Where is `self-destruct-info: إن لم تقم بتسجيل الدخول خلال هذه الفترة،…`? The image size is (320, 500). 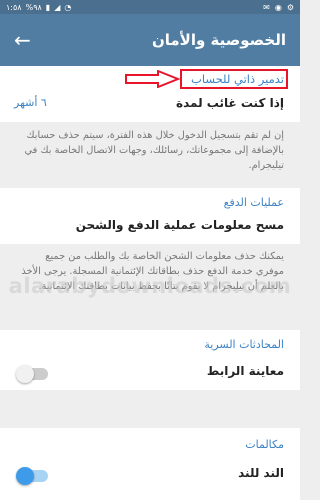
self-destruct-info: إن لم تقم بتسجيل الدخول خلال هذه الفترة،… is located at coordinates (154, 150).